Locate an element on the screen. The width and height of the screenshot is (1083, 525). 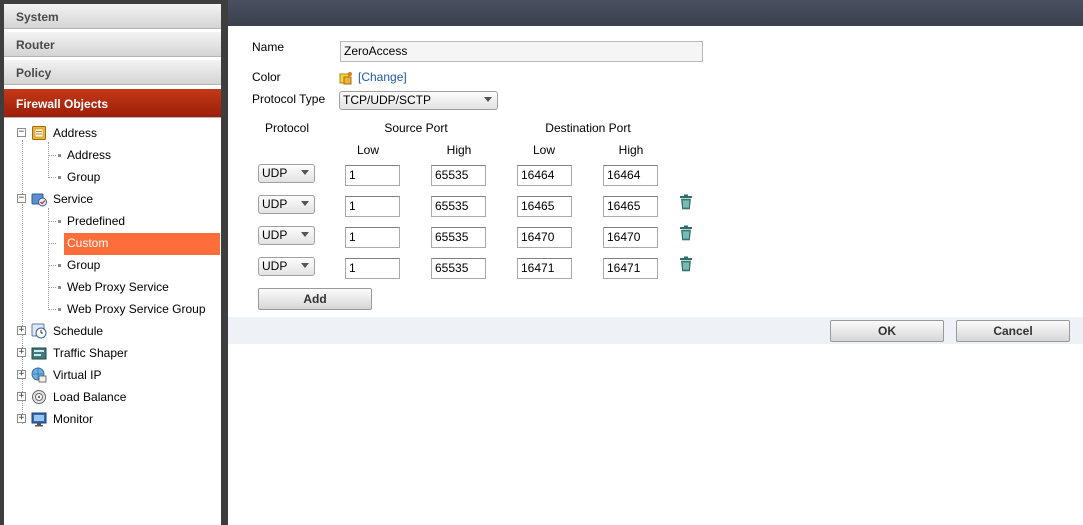
cancel-button: Cancel is located at coordinates (1013, 331).